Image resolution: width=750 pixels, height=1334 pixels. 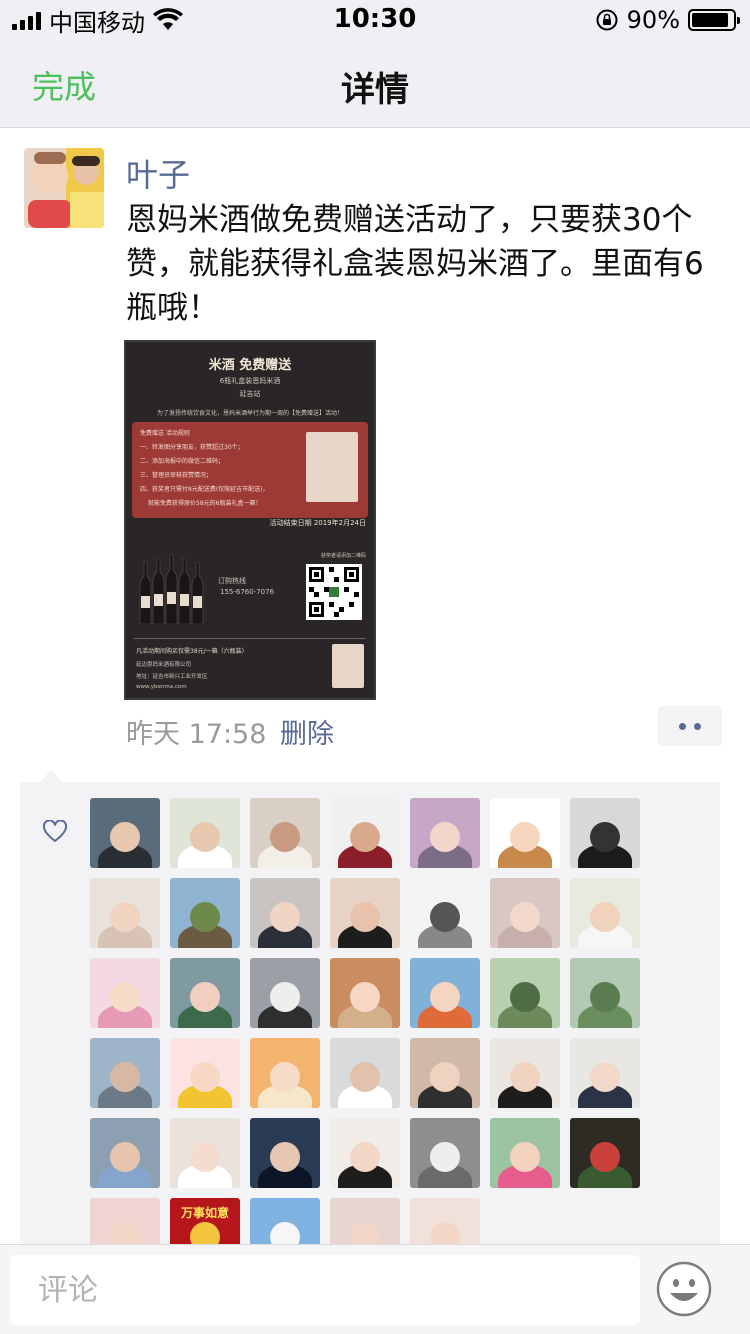 I want to click on delete-link: 删除, so click(x=307, y=731).